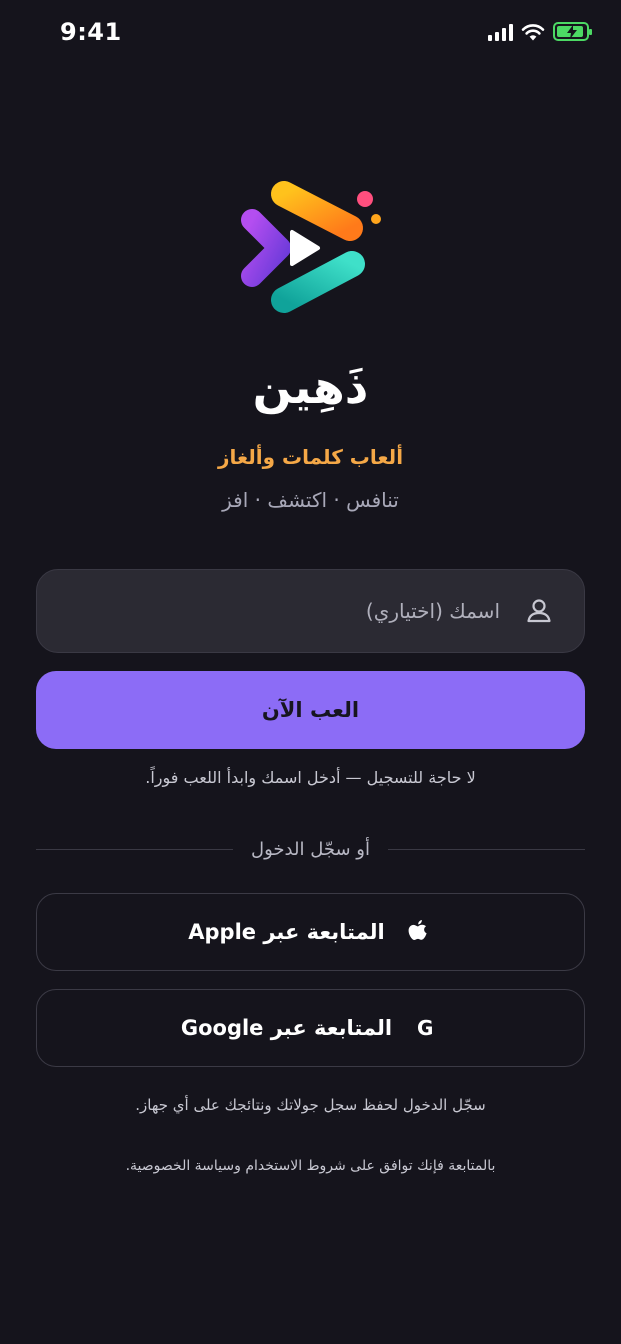 This screenshot has width=621, height=1344. Describe the element at coordinates (310, 35) in the screenshot. I see `status-bar: 9:41` at that location.